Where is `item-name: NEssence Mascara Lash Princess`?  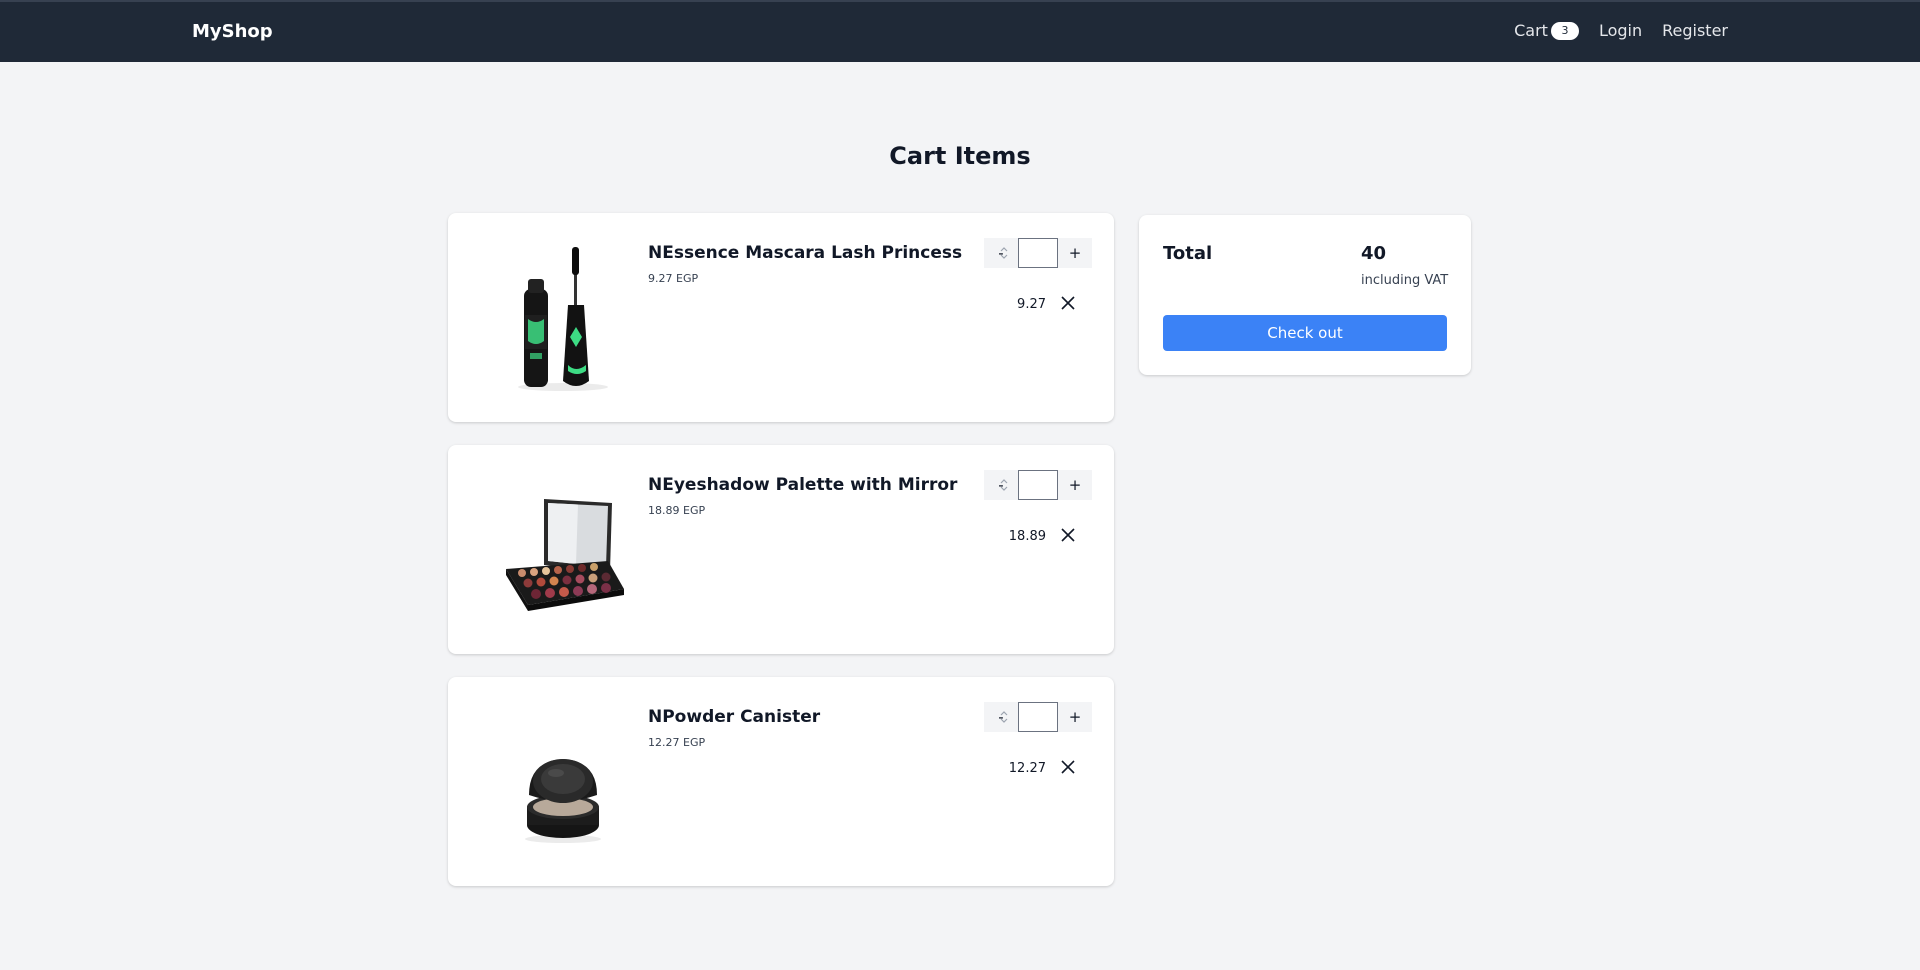
item-name: NEssence Mascara Lash Princess is located at coordinates (805, 253).